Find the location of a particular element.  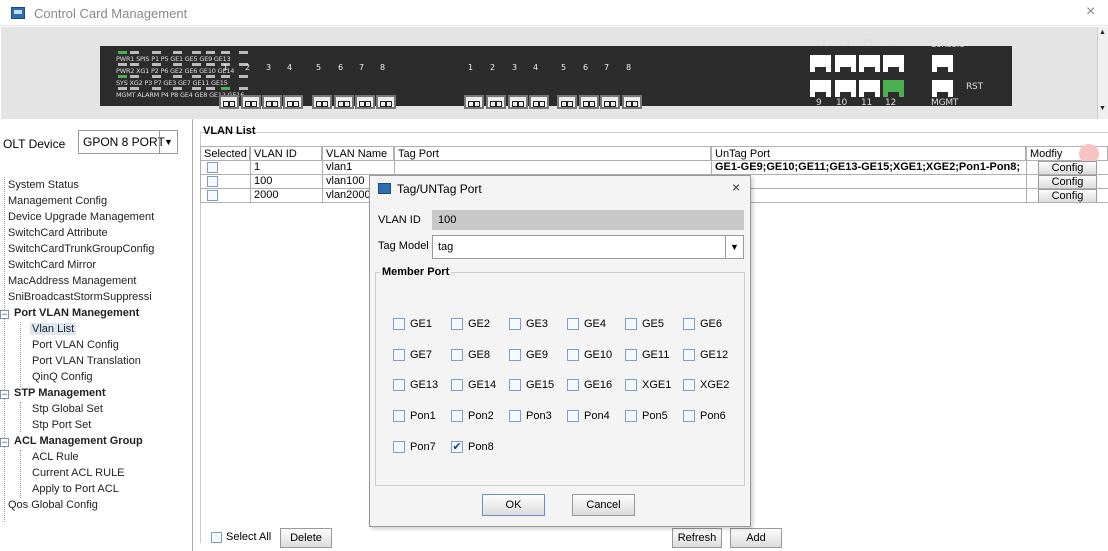

dialog-close-button: × is located at coordinates (736, 187).